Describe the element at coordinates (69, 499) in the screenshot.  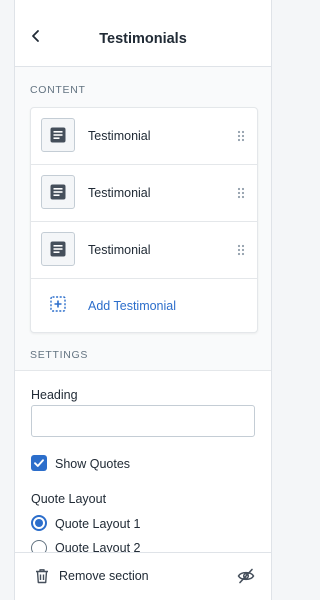
I see `quote-layout-label: Quote Layout` at that location.